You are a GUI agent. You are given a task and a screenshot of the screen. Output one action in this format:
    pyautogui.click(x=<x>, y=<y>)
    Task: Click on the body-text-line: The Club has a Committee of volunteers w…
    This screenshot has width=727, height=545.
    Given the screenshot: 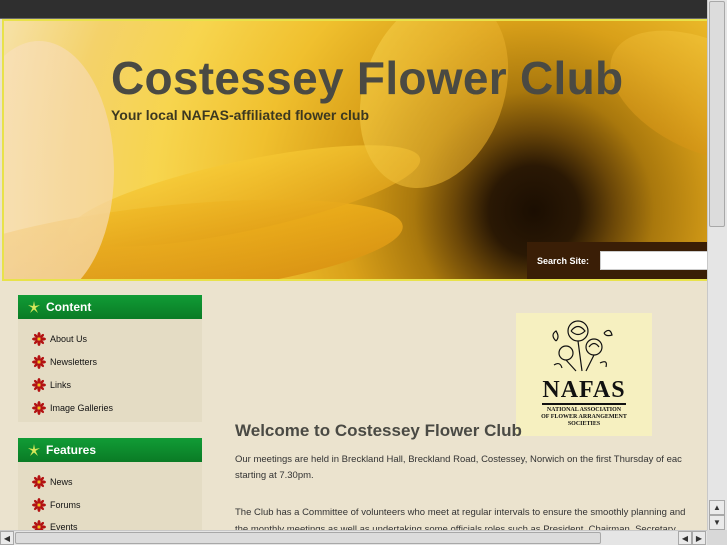 What is the action you would take?
    pyautogui.click(x=460, y=512)
    